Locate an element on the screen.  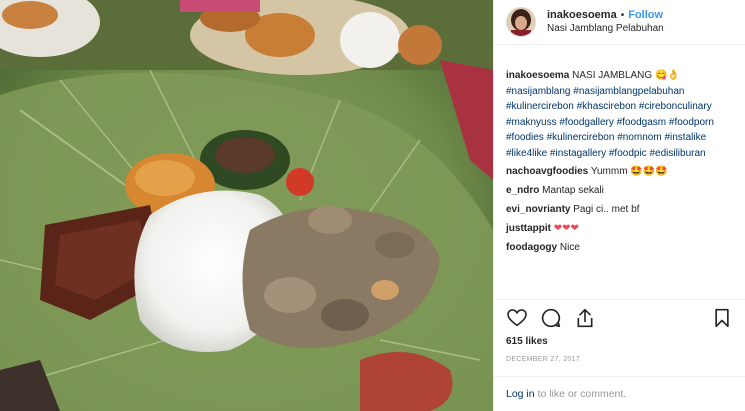
comment-text: Mantap sekali is located at coordinates (573, 190).